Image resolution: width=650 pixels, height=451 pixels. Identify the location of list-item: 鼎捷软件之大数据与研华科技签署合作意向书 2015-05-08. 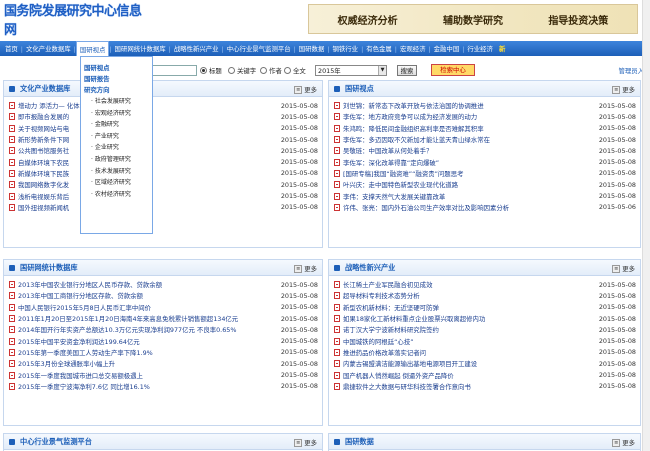
(485, 386).